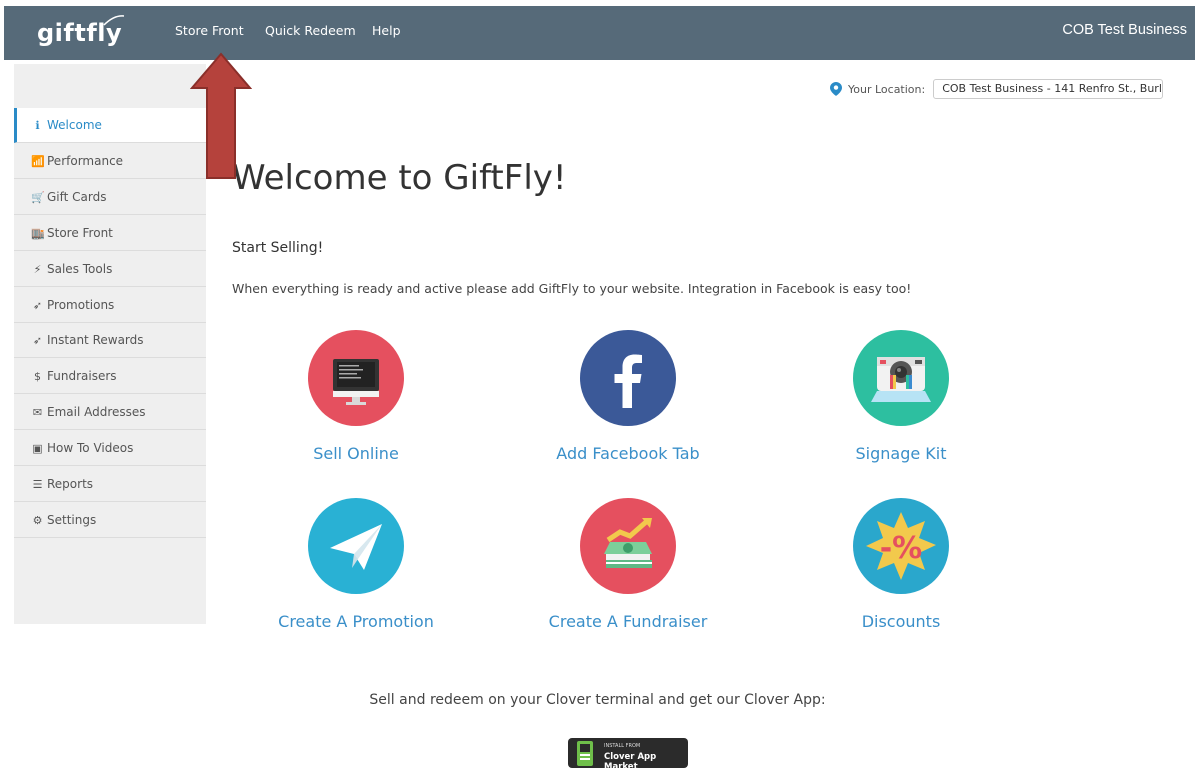 The image size is (1195, 772). I want to click on sidebar-item-label: Email Addresses, so click(96, 412).